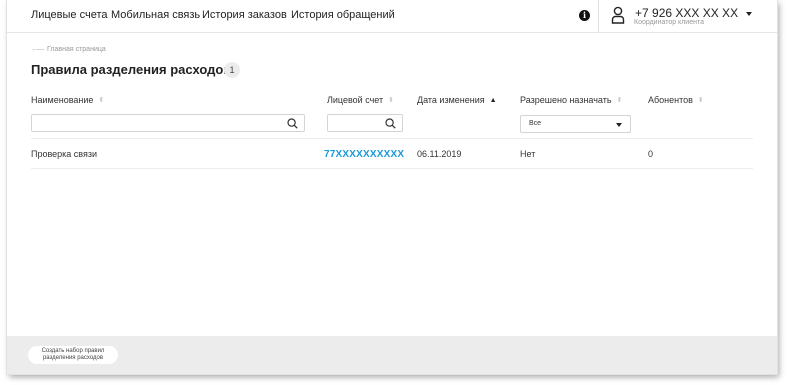  Describe the element at coordinates (155, 15) in the screenshot. I see `nav-item-mobile: Мобильная связь` at that location.